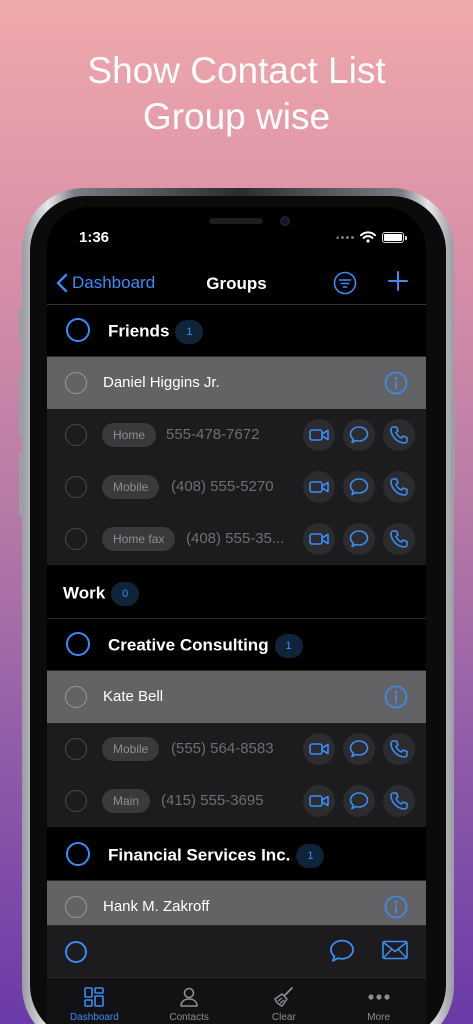 The width and height of the screenshot is (473, 1024). What do you see at coordinates (129, 435) in the screenshot?
I see `phone-label: Home` at bounding box center [129, 435].